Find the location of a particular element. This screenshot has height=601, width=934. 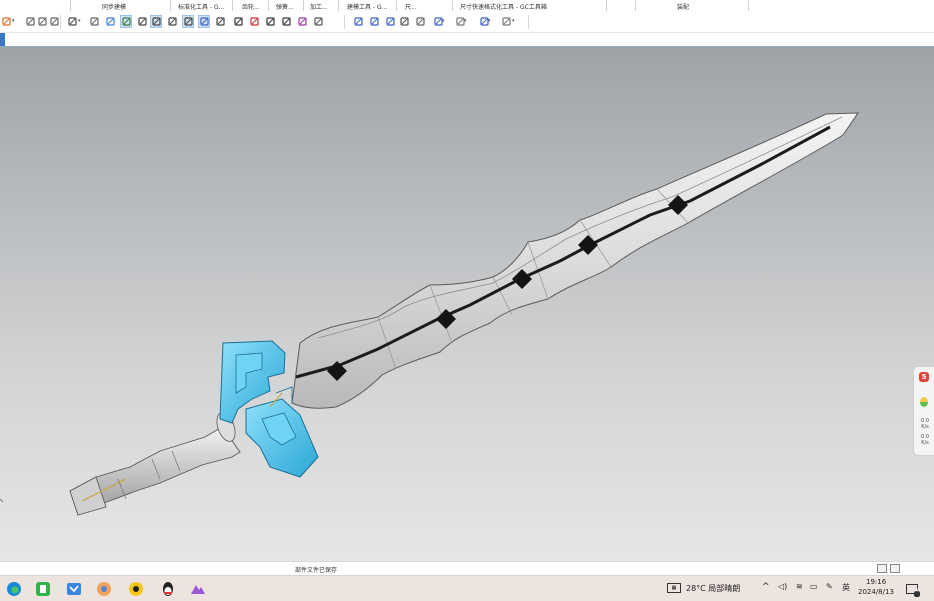

cube-icon is located at coordinates (110, 21).